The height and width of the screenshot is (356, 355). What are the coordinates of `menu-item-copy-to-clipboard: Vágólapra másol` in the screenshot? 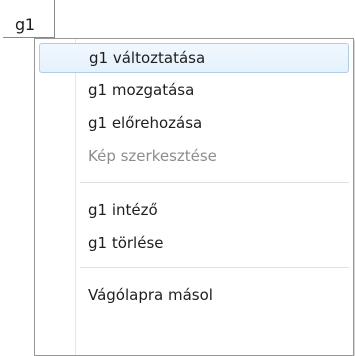 It's located at (194, 296).